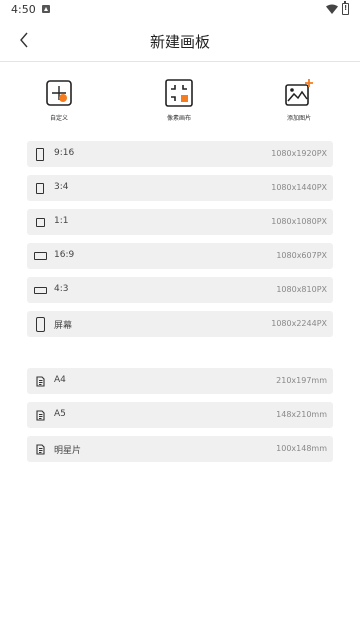 This screenshot has width=360, height=640. I want to click on square-icon, so click(40, 222).